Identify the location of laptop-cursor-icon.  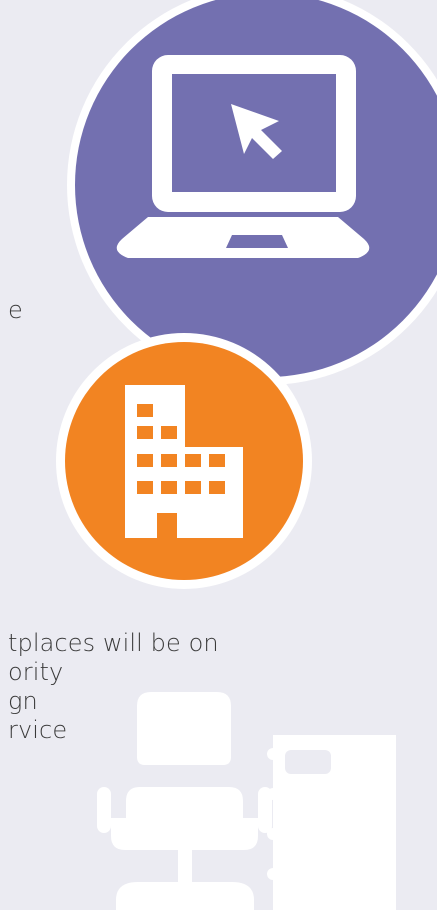
(243, 156).